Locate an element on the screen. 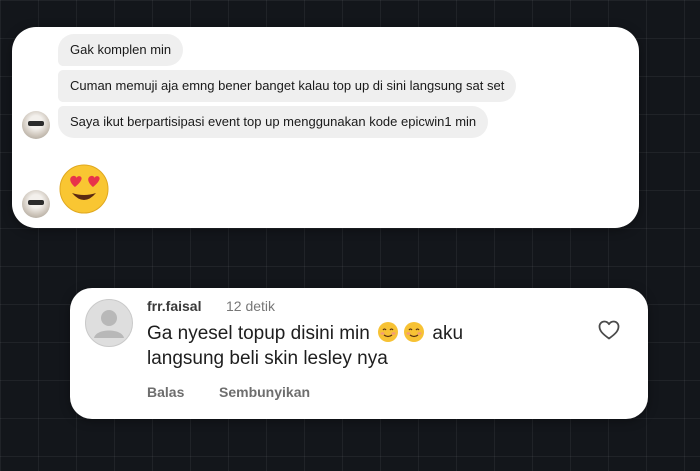  heart-eyes-emoji-icon is located at coordinates (84, 189).